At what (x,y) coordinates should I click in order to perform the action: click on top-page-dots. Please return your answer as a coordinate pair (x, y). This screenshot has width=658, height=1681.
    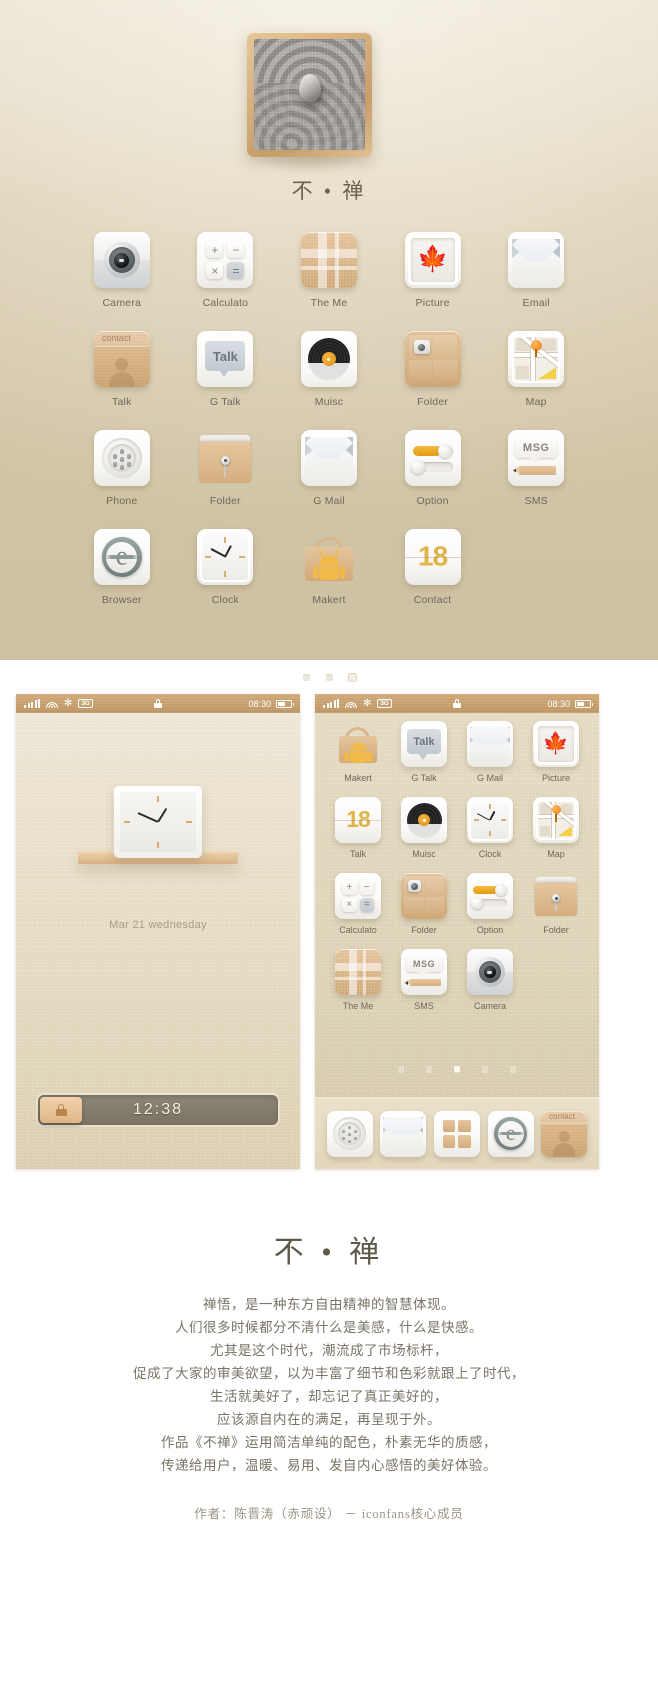
    Looking at the image, I should click on (329, 677).